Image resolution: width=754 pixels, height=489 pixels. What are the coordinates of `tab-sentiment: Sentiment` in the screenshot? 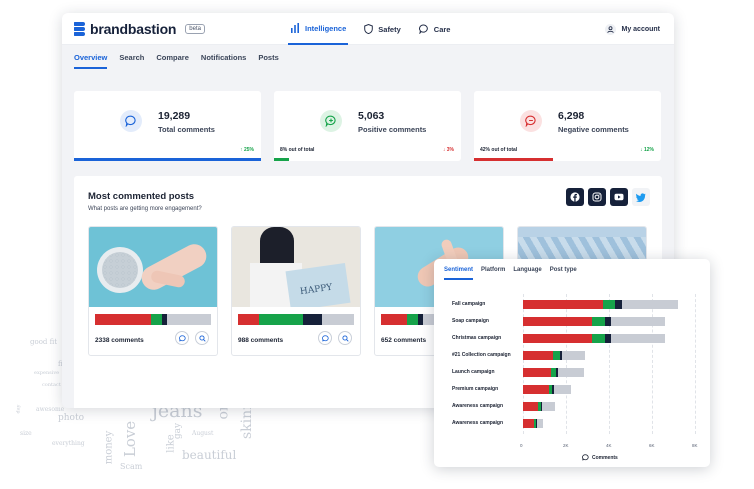 It's located at (459, 273).